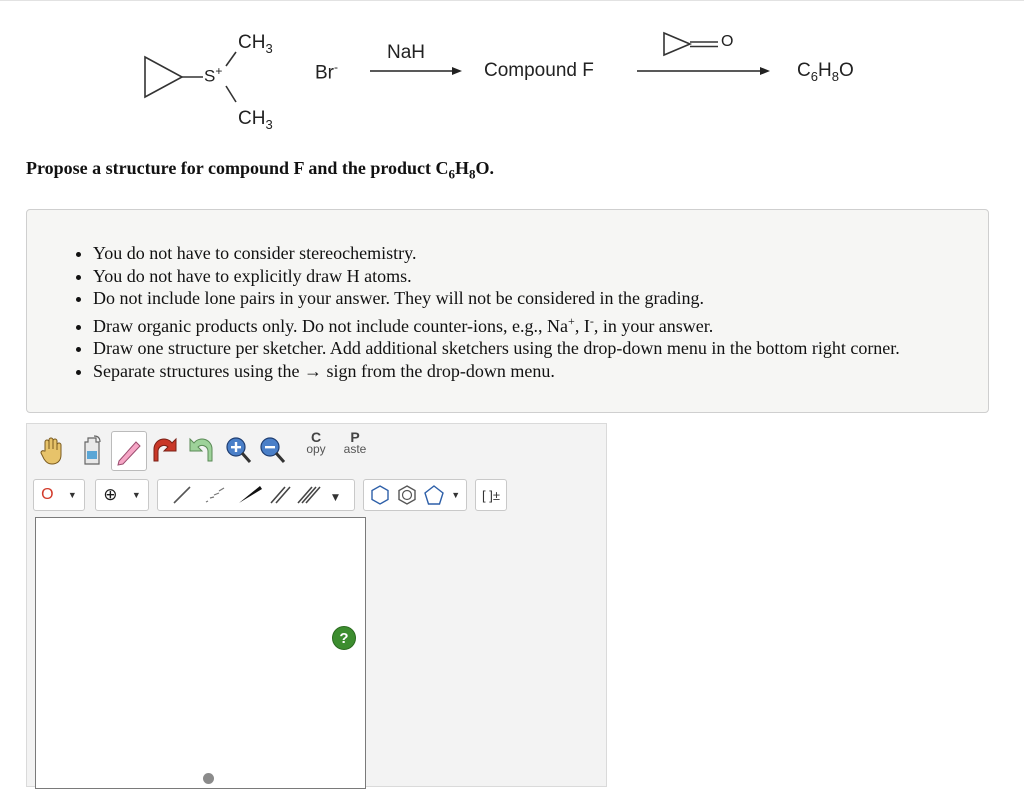  Describe the element at coordinates (238, 450) in the screenshot. I see `zoom-in-icon` at that location.